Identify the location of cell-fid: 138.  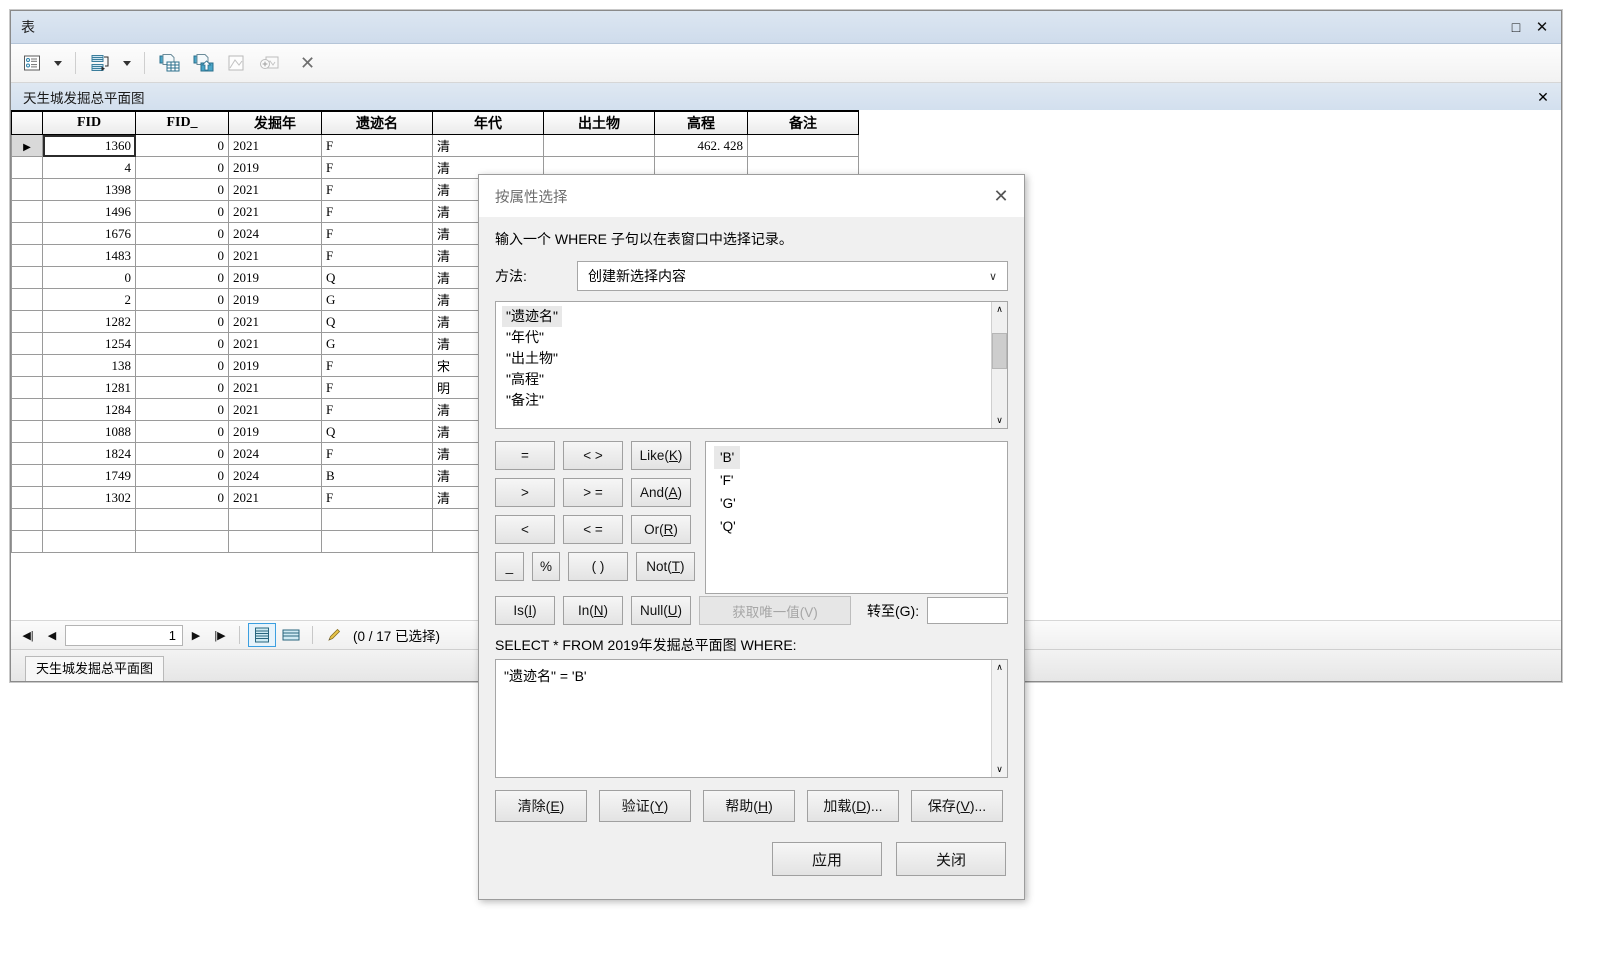
(89, 365).